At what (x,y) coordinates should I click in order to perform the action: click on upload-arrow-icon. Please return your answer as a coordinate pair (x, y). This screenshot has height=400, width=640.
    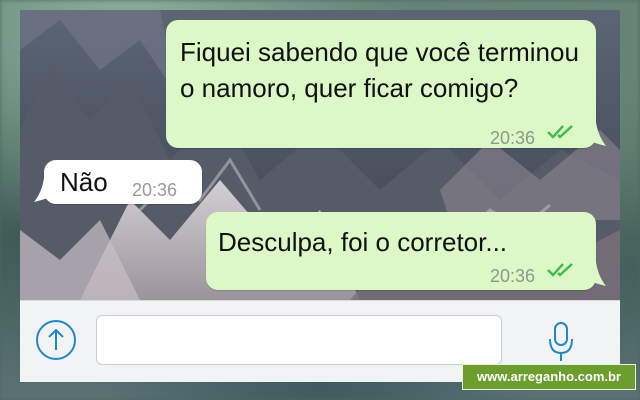
    Looking at the image, I should click on (56, 340).